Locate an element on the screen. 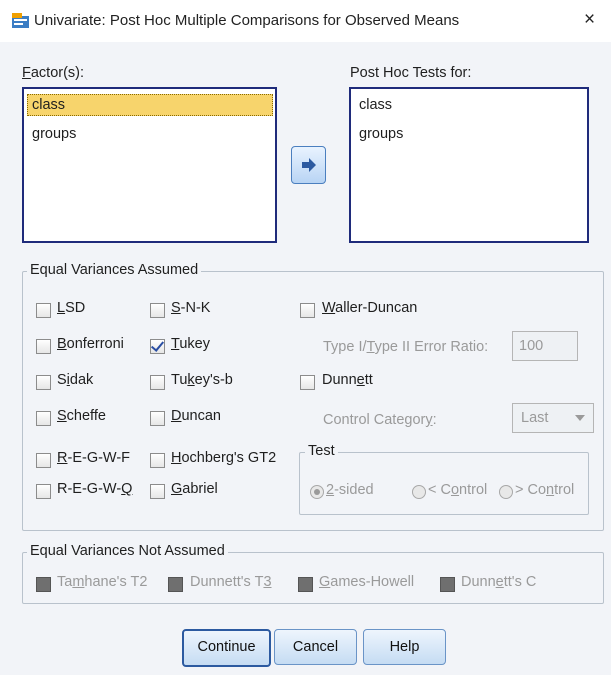  close-icon: × is located at coordinates (589, 20).